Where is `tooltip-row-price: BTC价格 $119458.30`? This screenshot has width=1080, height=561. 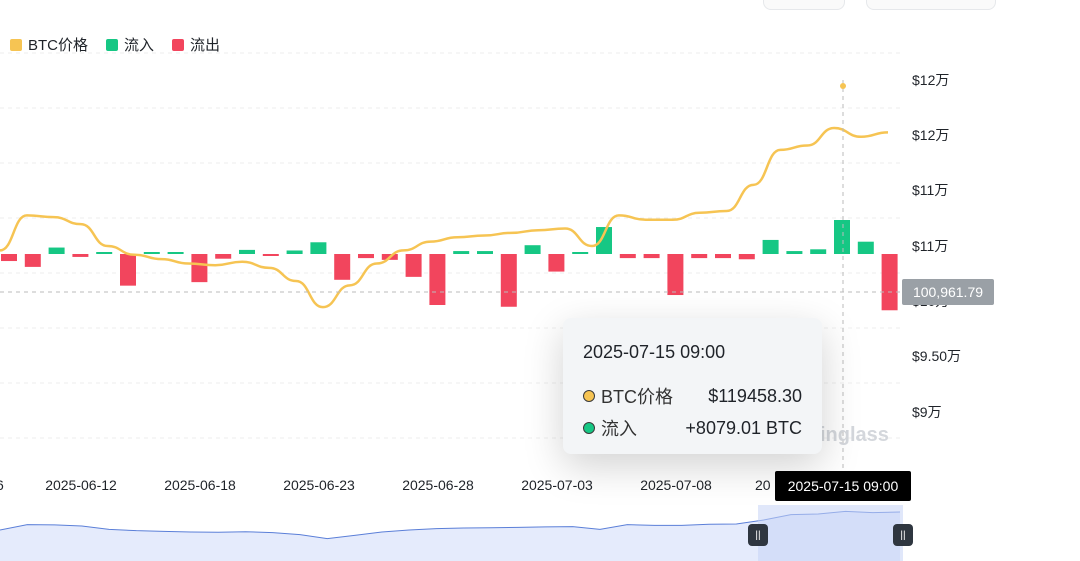
tooltip-row-price: BTC价格 $119458.30 is located at coordinates (692, 396).